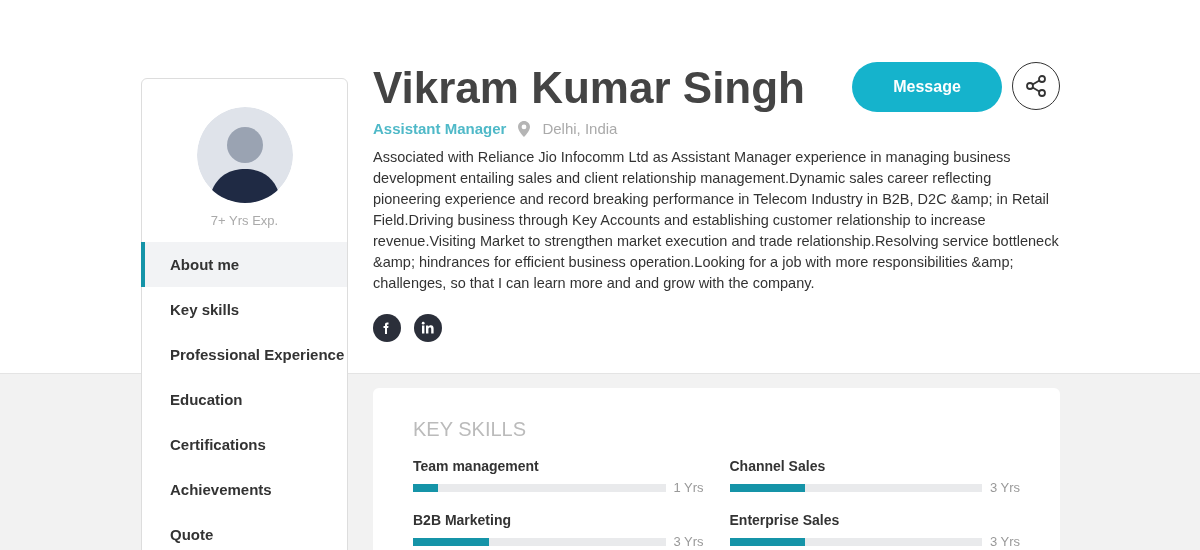 This screenshot has width=1200, height=550. I want to click on designation-text: Assistant Manager, so click(440, 128).